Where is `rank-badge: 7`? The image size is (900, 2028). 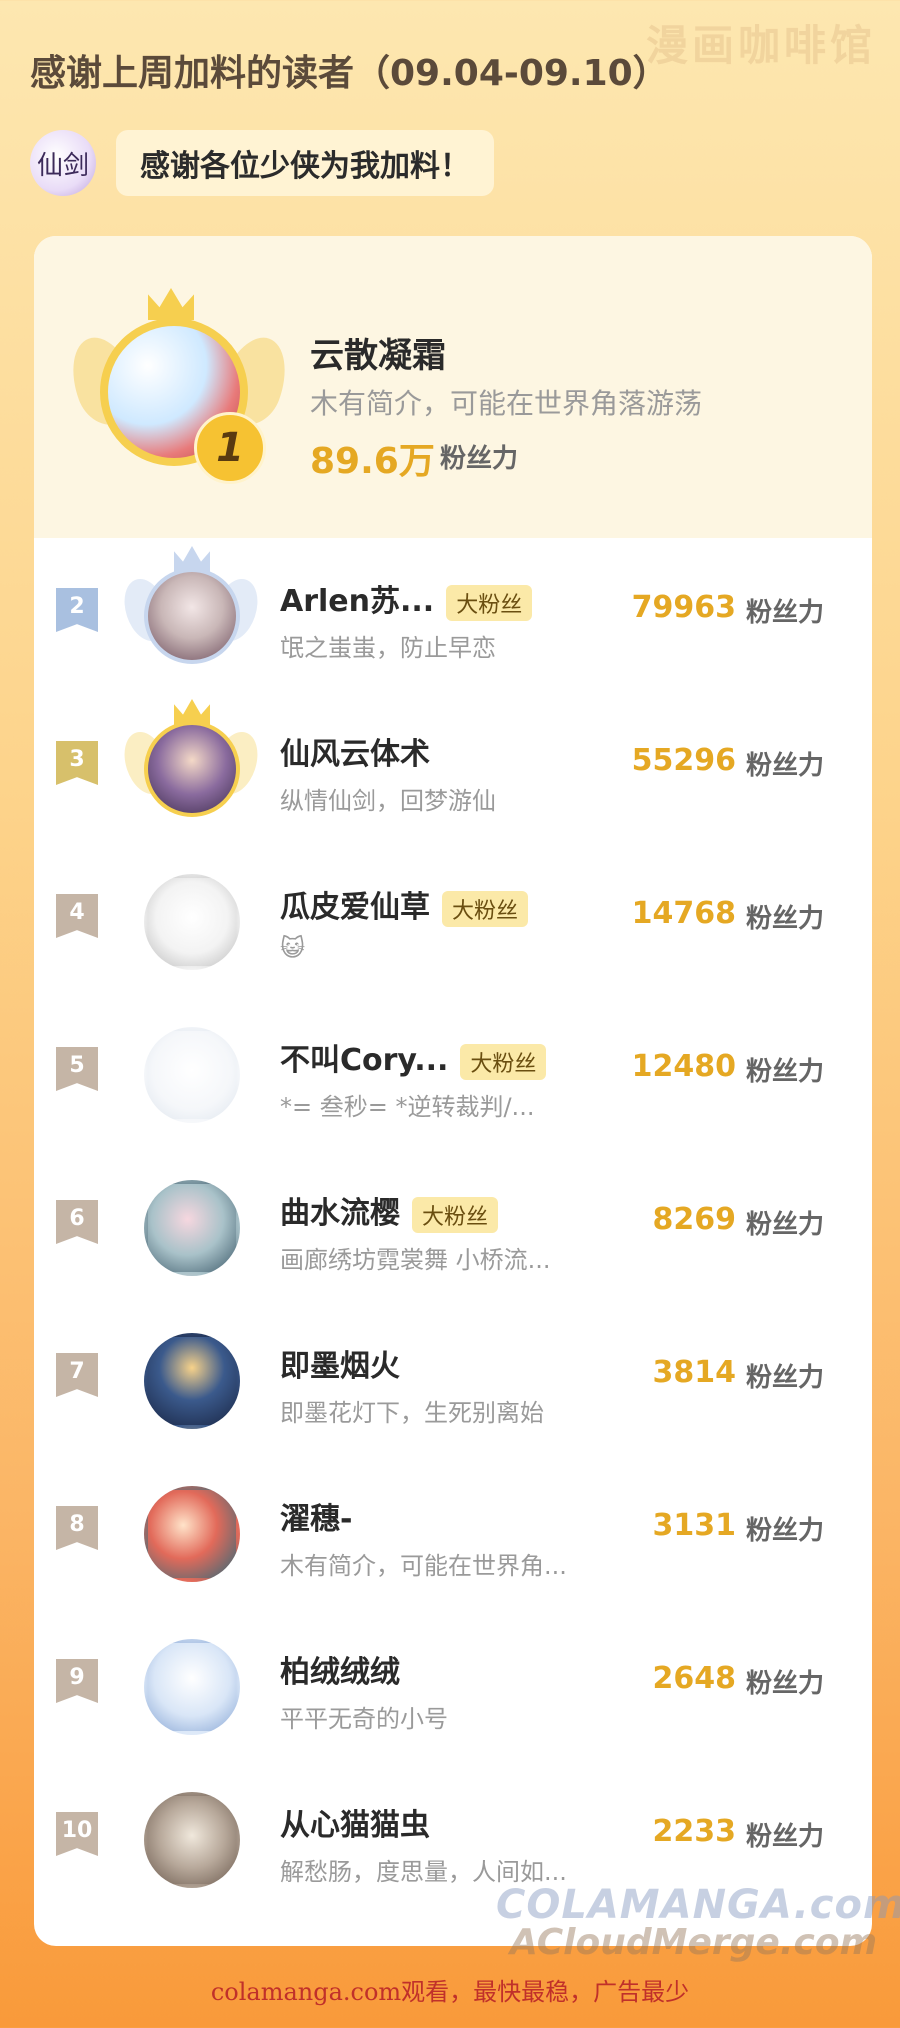 rank-badge: 7 is located at coordinates (77, 1375).